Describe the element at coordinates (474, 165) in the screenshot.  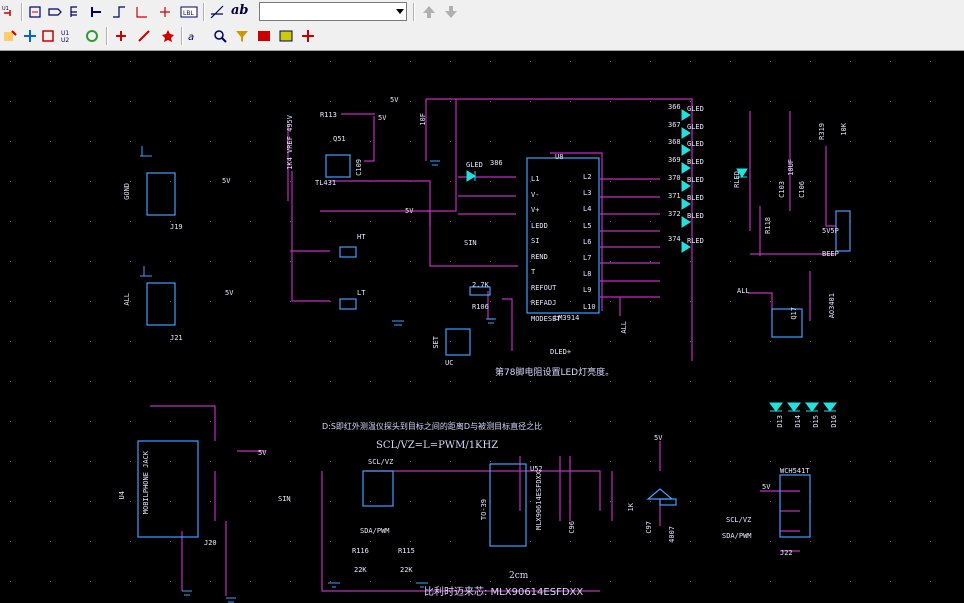
I see `gled-label: GLED` at that location.